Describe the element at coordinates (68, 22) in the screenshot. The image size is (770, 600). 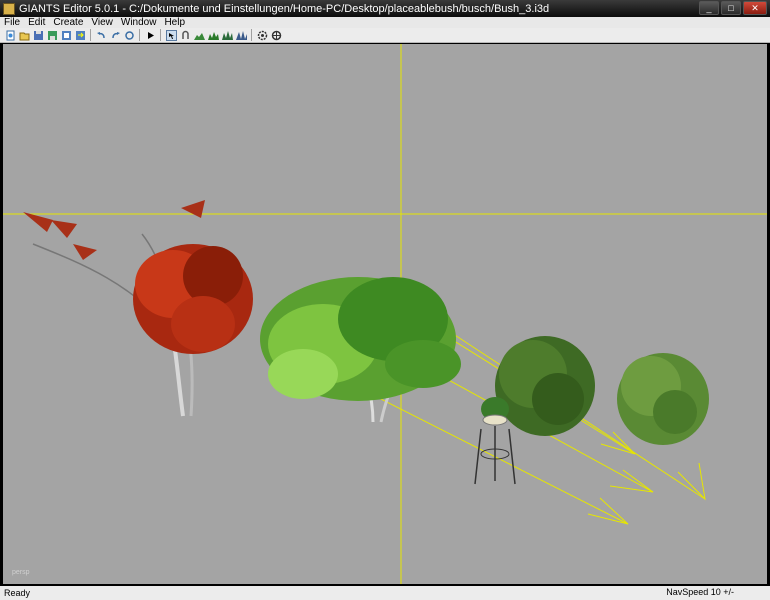
I see `menu-create: Create` at that location.